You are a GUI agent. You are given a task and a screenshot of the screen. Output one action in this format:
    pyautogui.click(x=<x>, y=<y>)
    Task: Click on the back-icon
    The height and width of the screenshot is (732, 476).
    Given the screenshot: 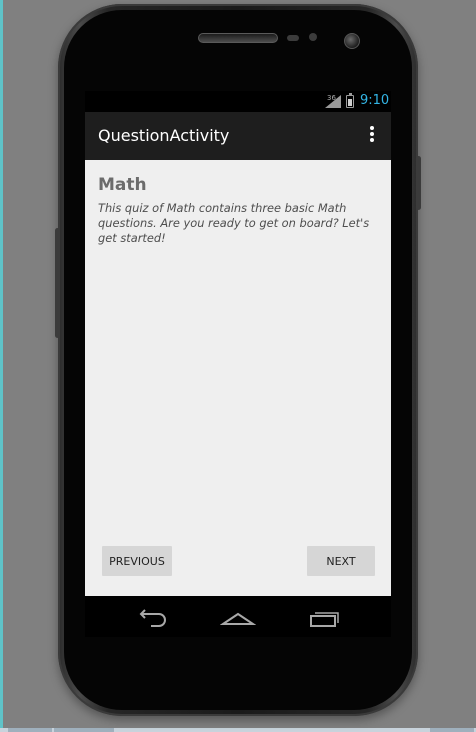 What is the action you would take?
    pyautogui.click(x=153, y=617)
    